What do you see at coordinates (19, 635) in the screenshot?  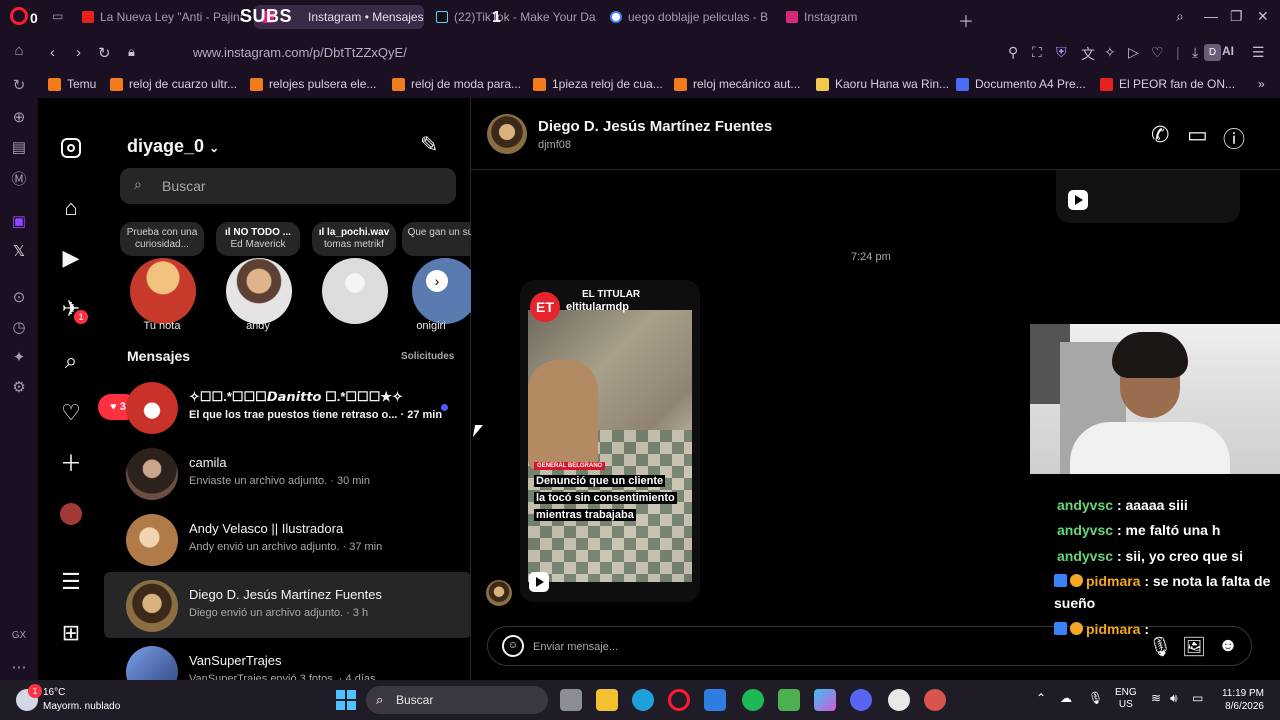 I see `gx-icon: GX` at bounding box center [19, 635].